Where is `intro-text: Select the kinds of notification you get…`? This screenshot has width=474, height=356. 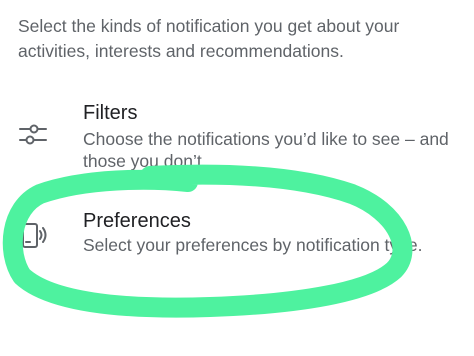 intro-text: Select the kinds of notification you get… is located at coordinates (209, 38).